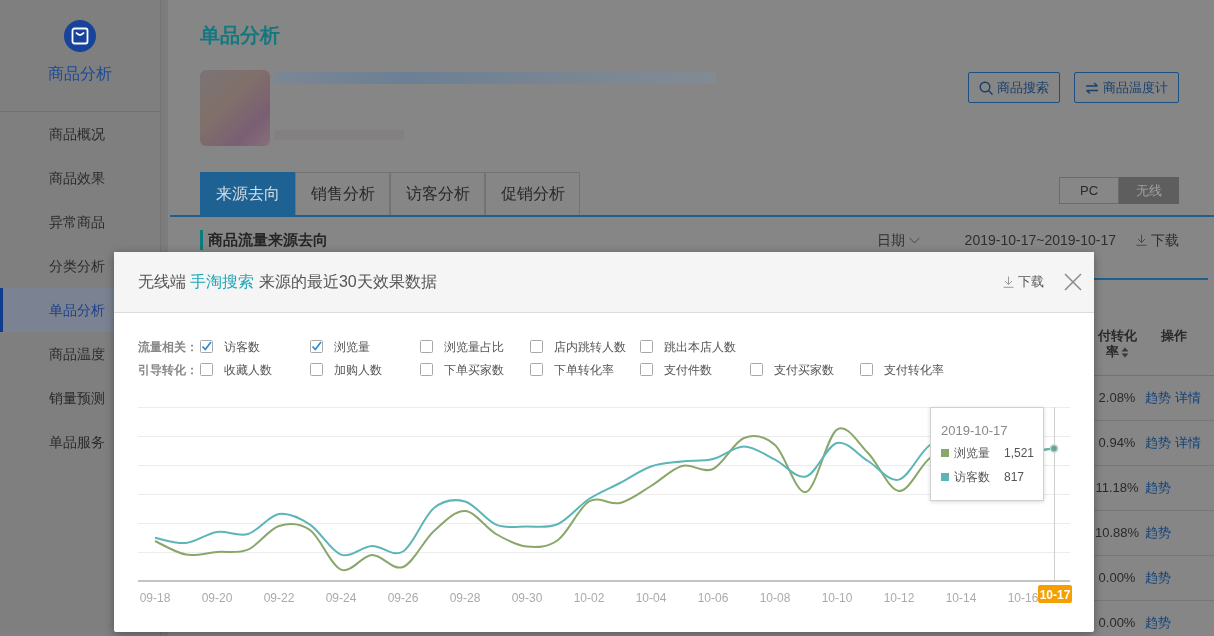 Image resolution: width=1214 pixels, height=636 pixels. What do you see at coordinates (1040, 240) in the screenshot?
I see `date-range: 2019-10-17~2019-10-17` at bounding box center [1040, 240].